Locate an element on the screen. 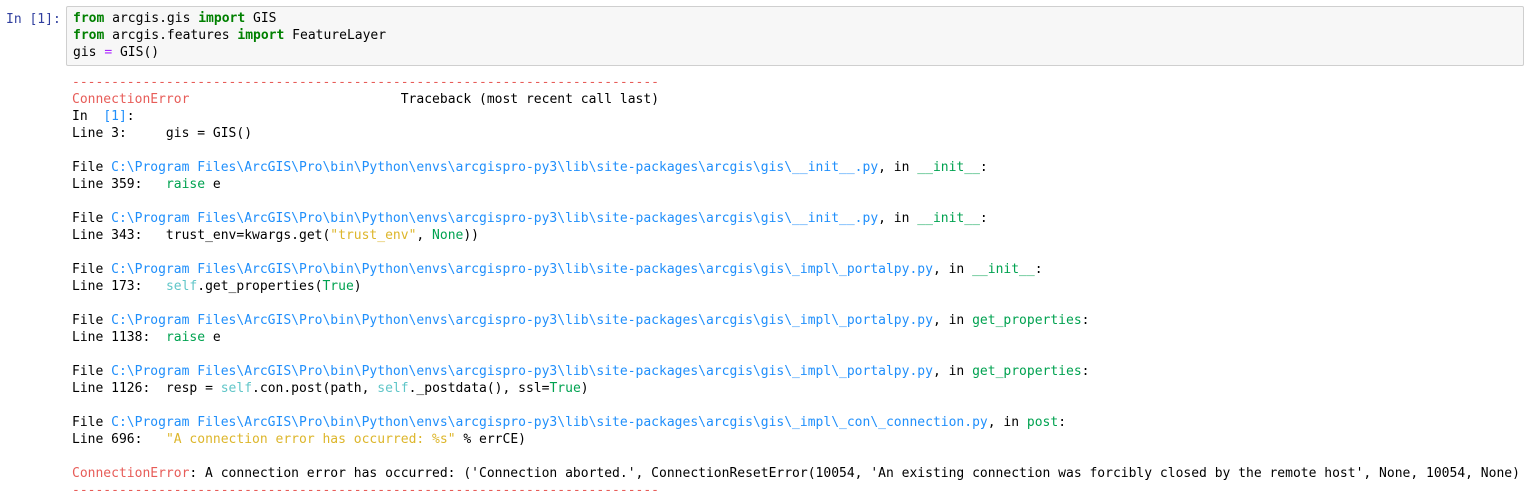 Image resolution: width=1530 pixels, height=499 pixels. traceback-frame-line: Line 359: raise e is located at coordinates (146, 184).